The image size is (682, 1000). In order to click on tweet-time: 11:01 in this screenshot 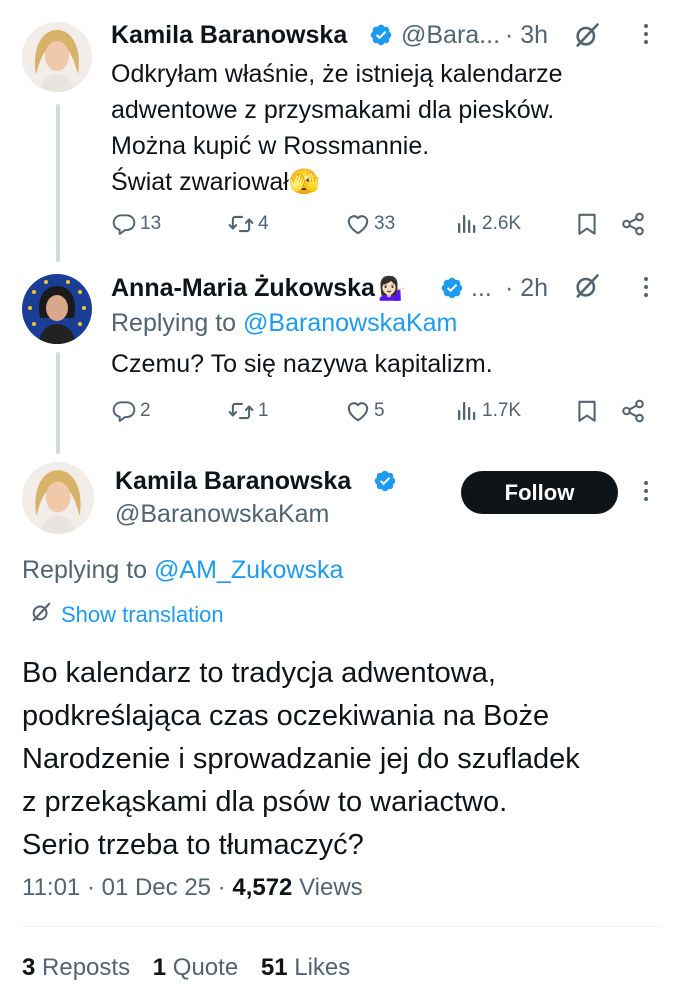, I will do `click(51, 887)`.